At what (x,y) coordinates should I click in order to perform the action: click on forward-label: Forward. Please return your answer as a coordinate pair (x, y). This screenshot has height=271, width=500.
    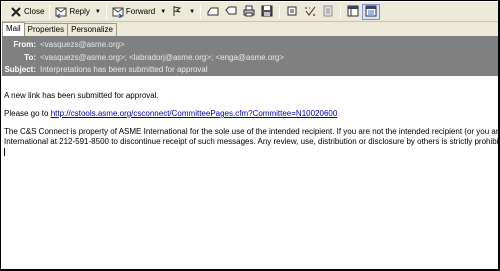
    Looking at the image, I should click on (140, 11).